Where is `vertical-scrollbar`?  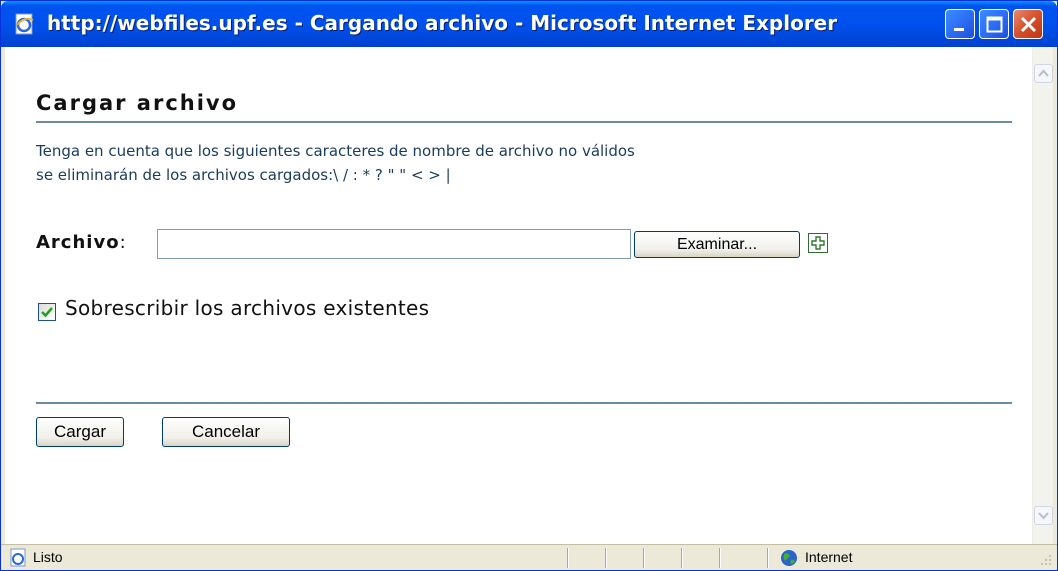
vertical-scrollbar is located at coordinates (1042, 295).